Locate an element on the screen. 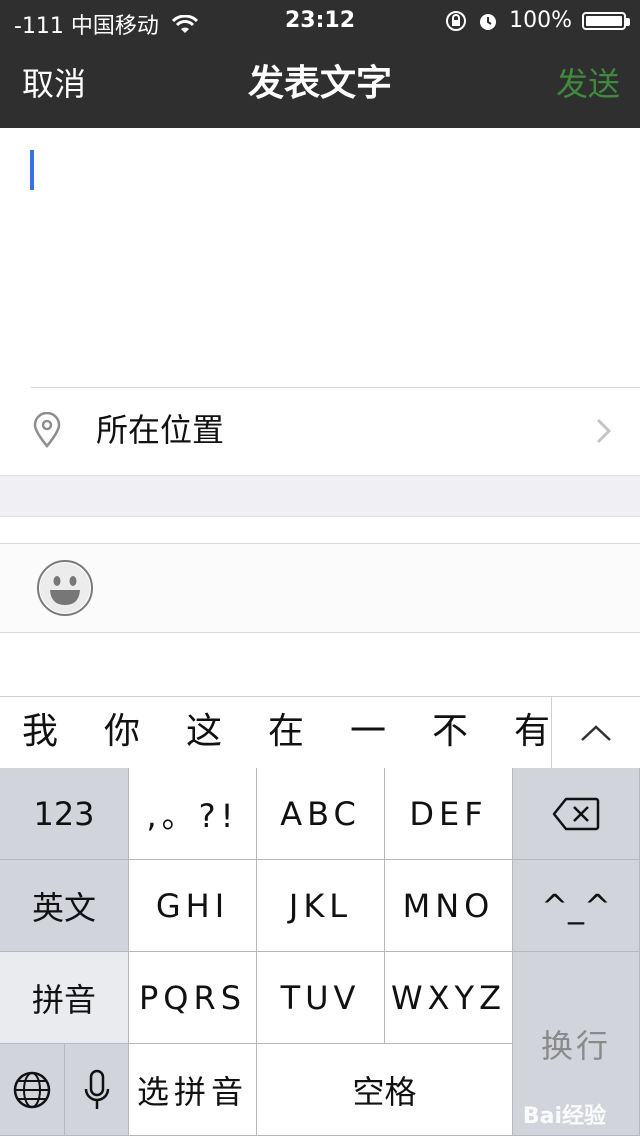  key-globe is located at coordinates (32, 1090).